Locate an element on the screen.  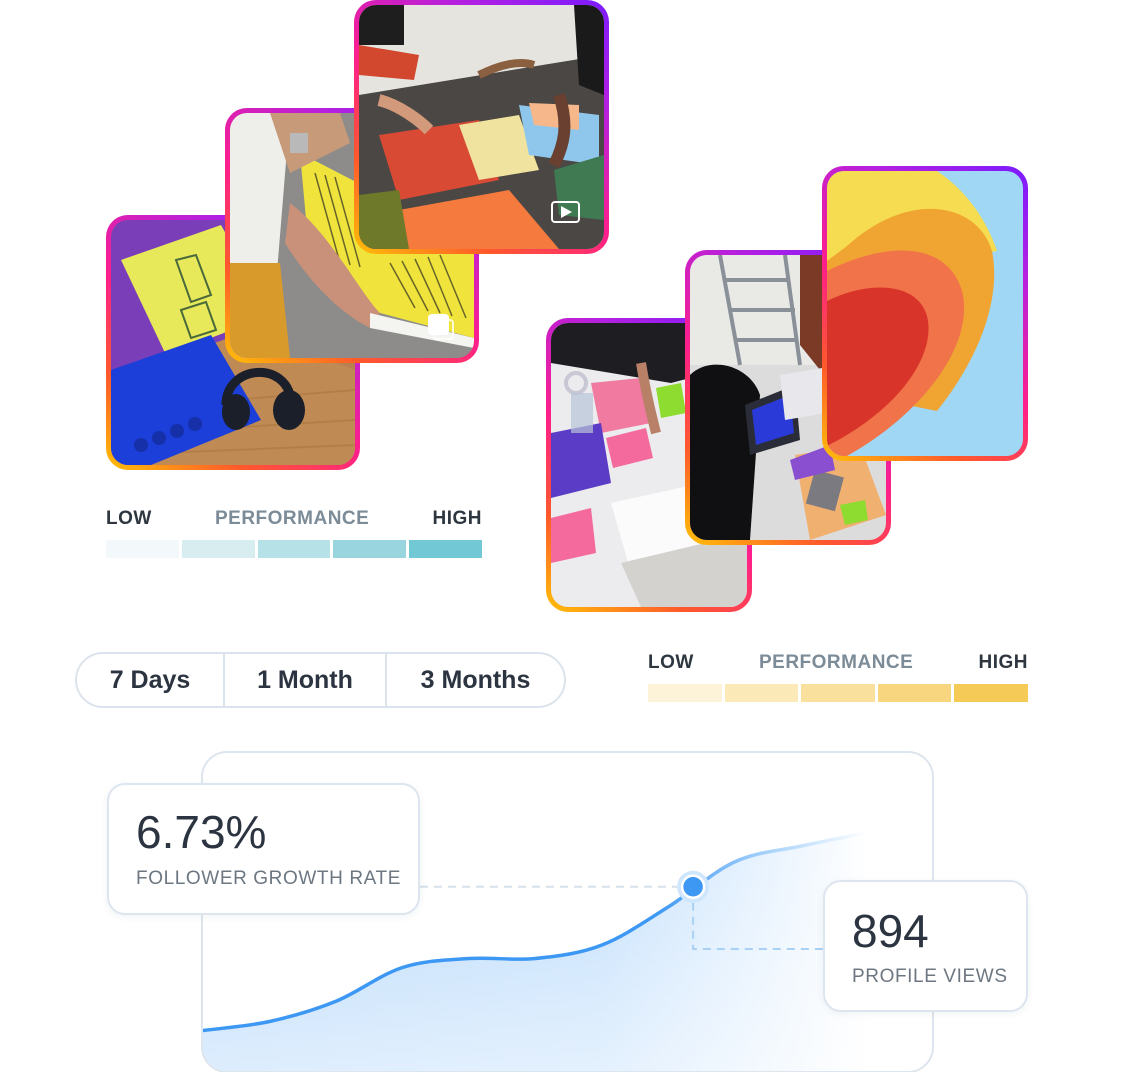
stat-card-profile-views: 894 PROFILE VIEWS is located at coordinates (925, 946).